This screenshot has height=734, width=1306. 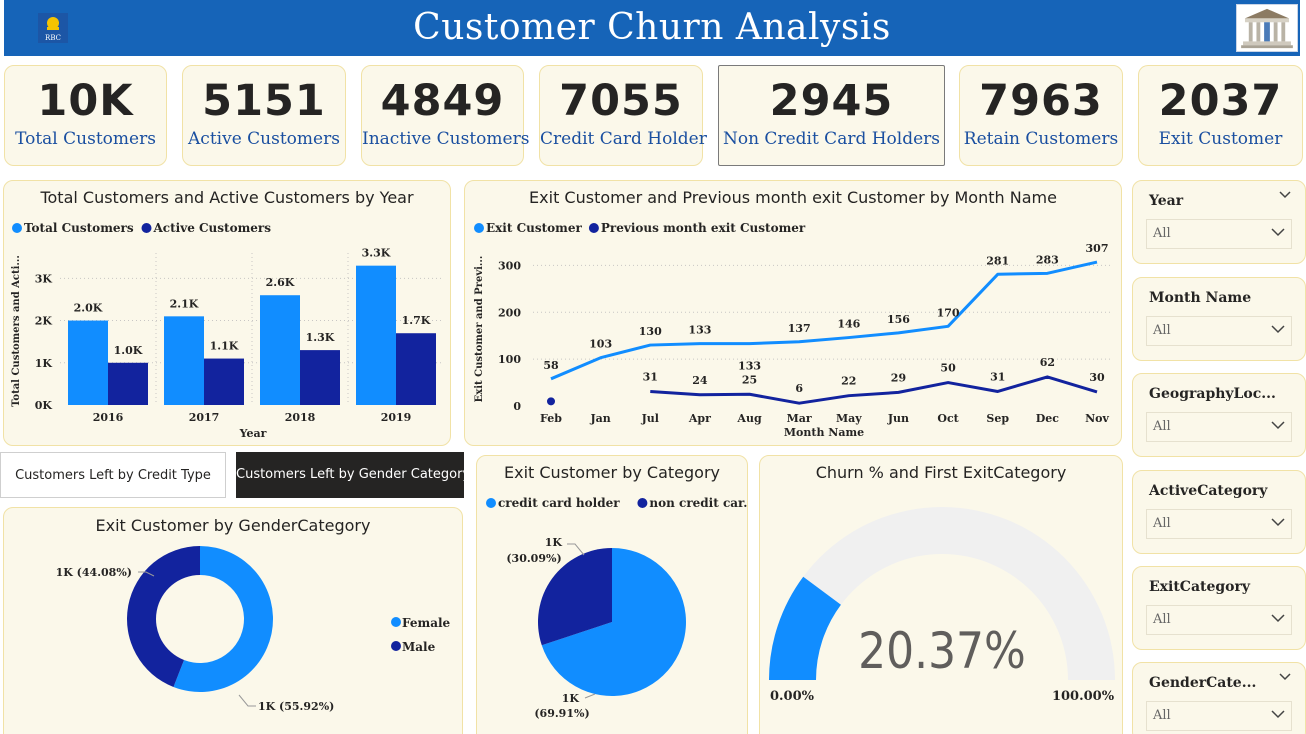 I want to click on line-data-label: 307, so click(x=1097, y=248).